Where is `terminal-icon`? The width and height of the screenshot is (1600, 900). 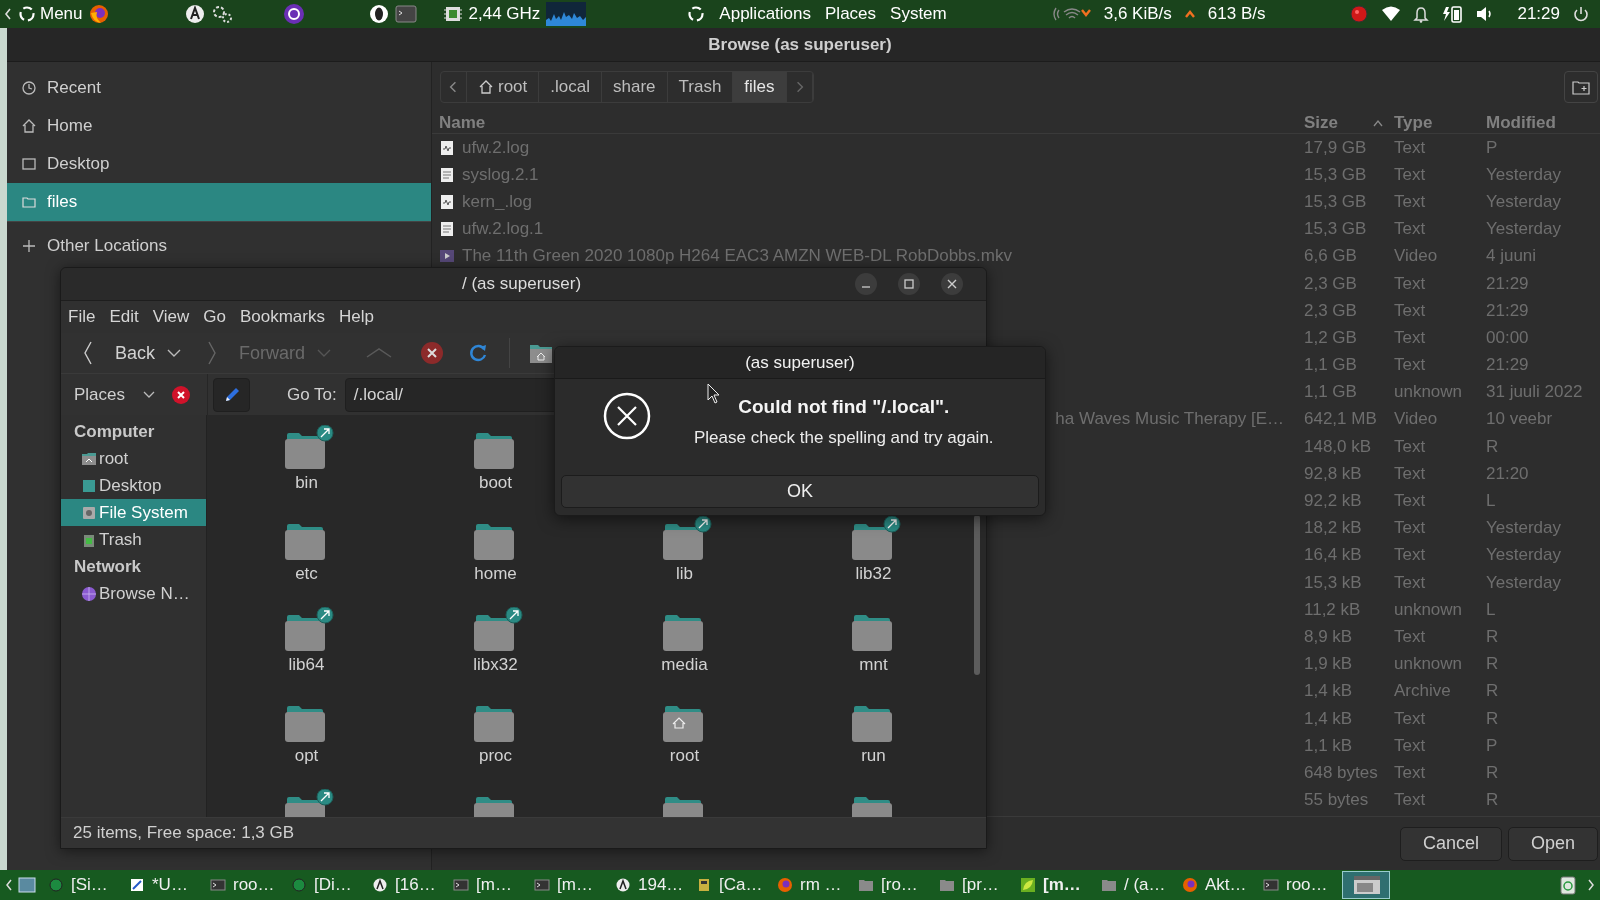
terminal-icon is located at coordinates (1271, 885).